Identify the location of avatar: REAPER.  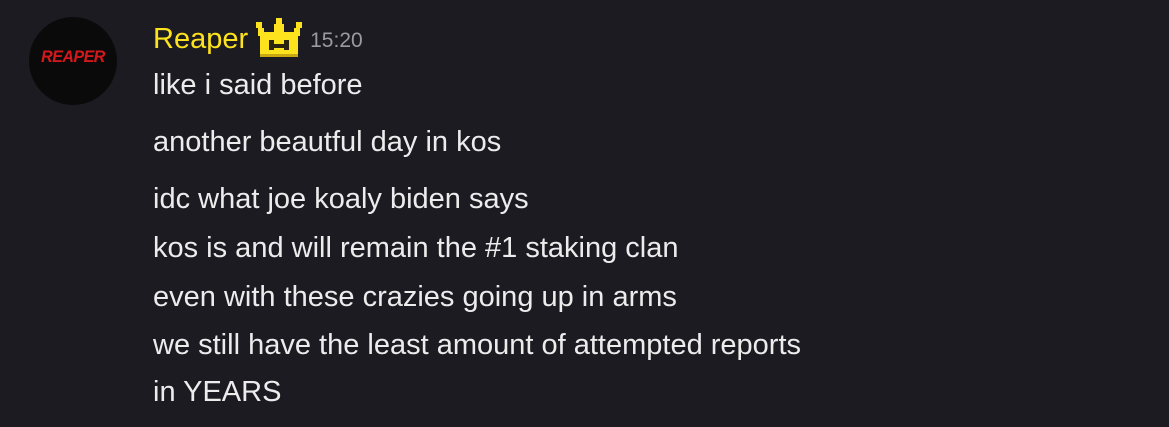
(73, 61).